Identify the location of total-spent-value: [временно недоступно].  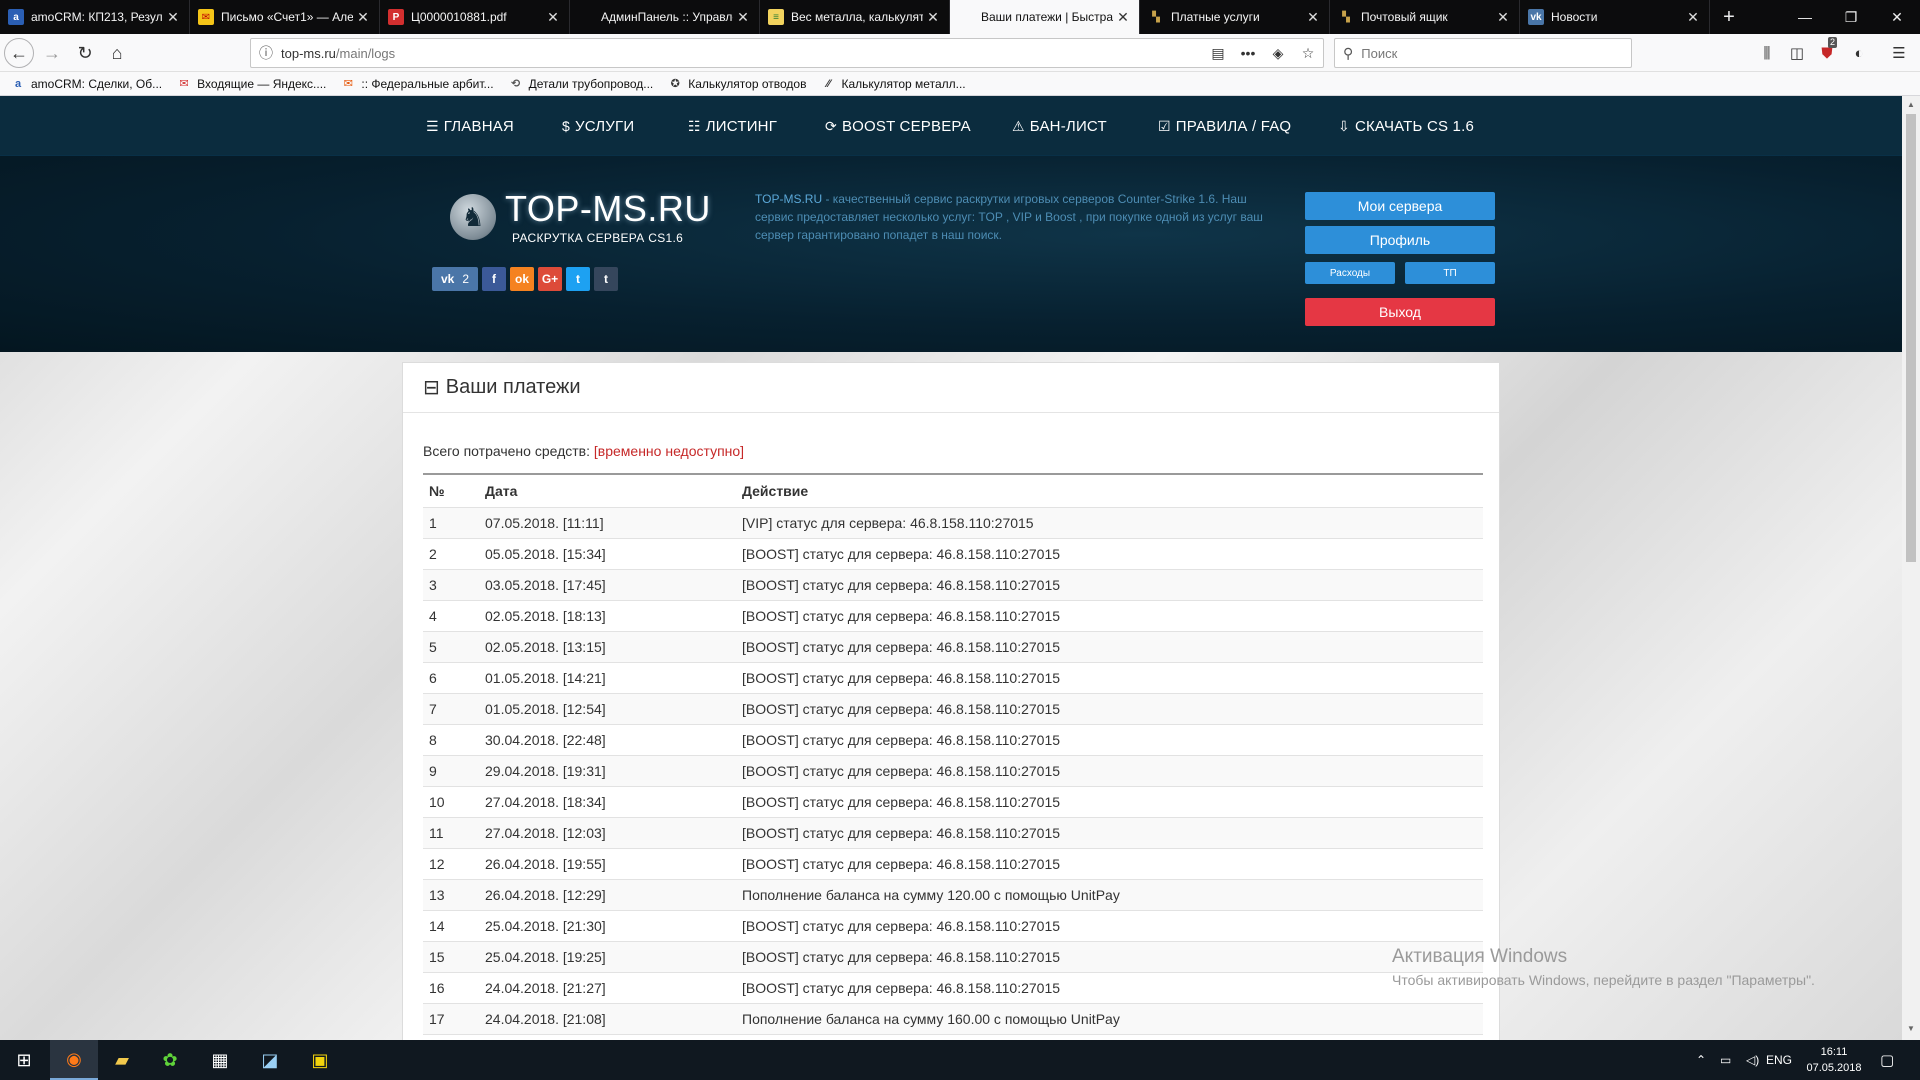
(669, 451).